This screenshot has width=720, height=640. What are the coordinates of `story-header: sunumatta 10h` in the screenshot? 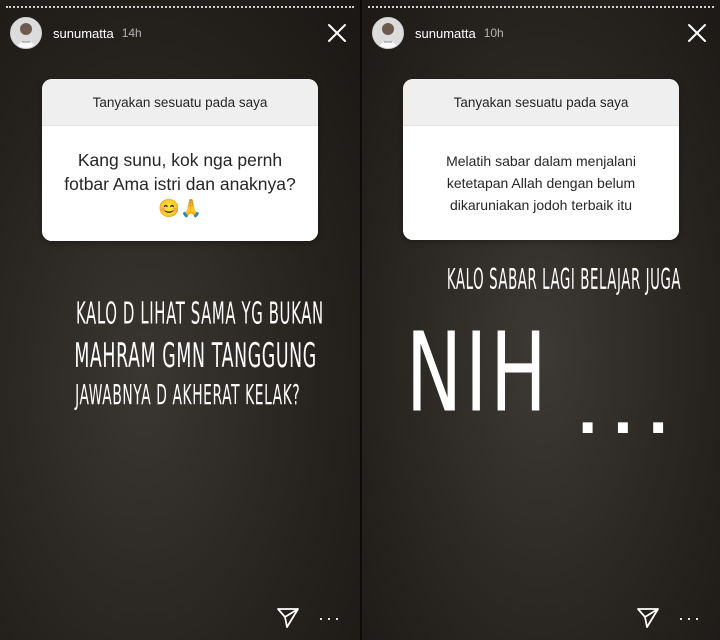 It's located at (541, 33).